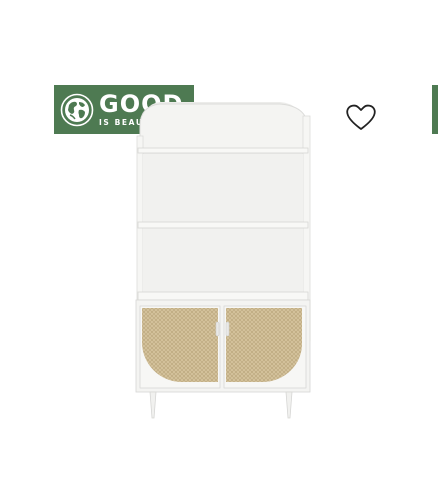 This screenshot has height=480, width=438. I want to click on globe-icon, so click(77, 109).